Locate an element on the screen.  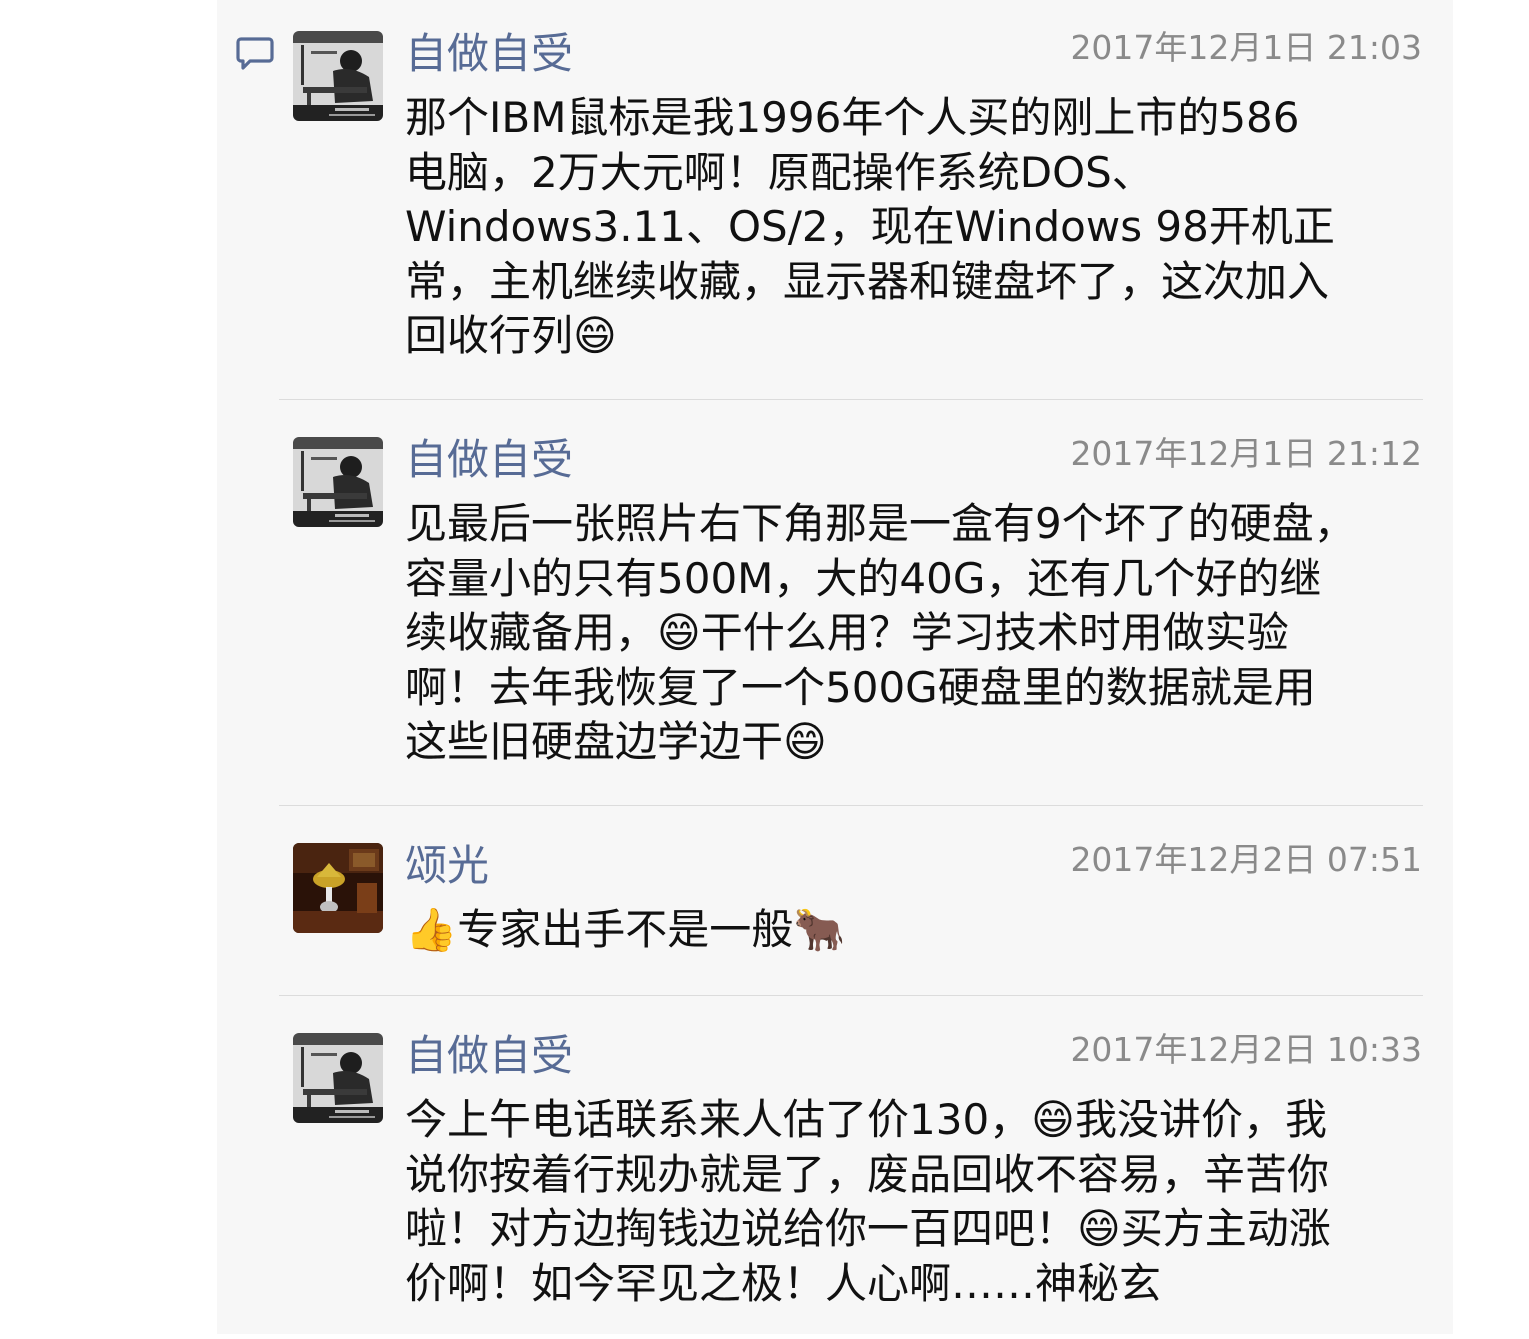
comment-timestamp: 2017年12月2日 07:51 is located at coordinates (1246, 859).